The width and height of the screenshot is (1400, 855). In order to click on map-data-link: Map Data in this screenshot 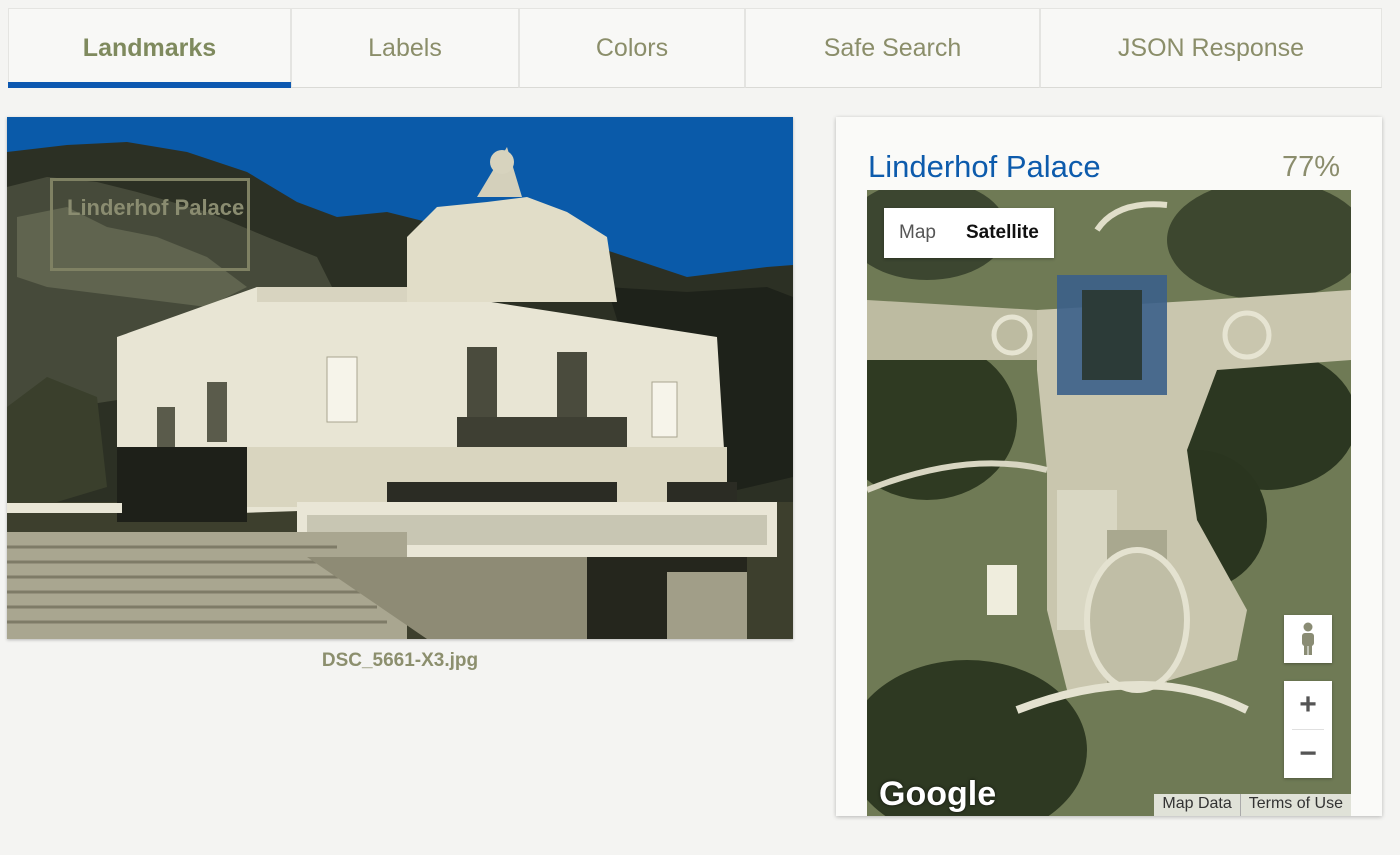, I will do `click(1196, 805)`.